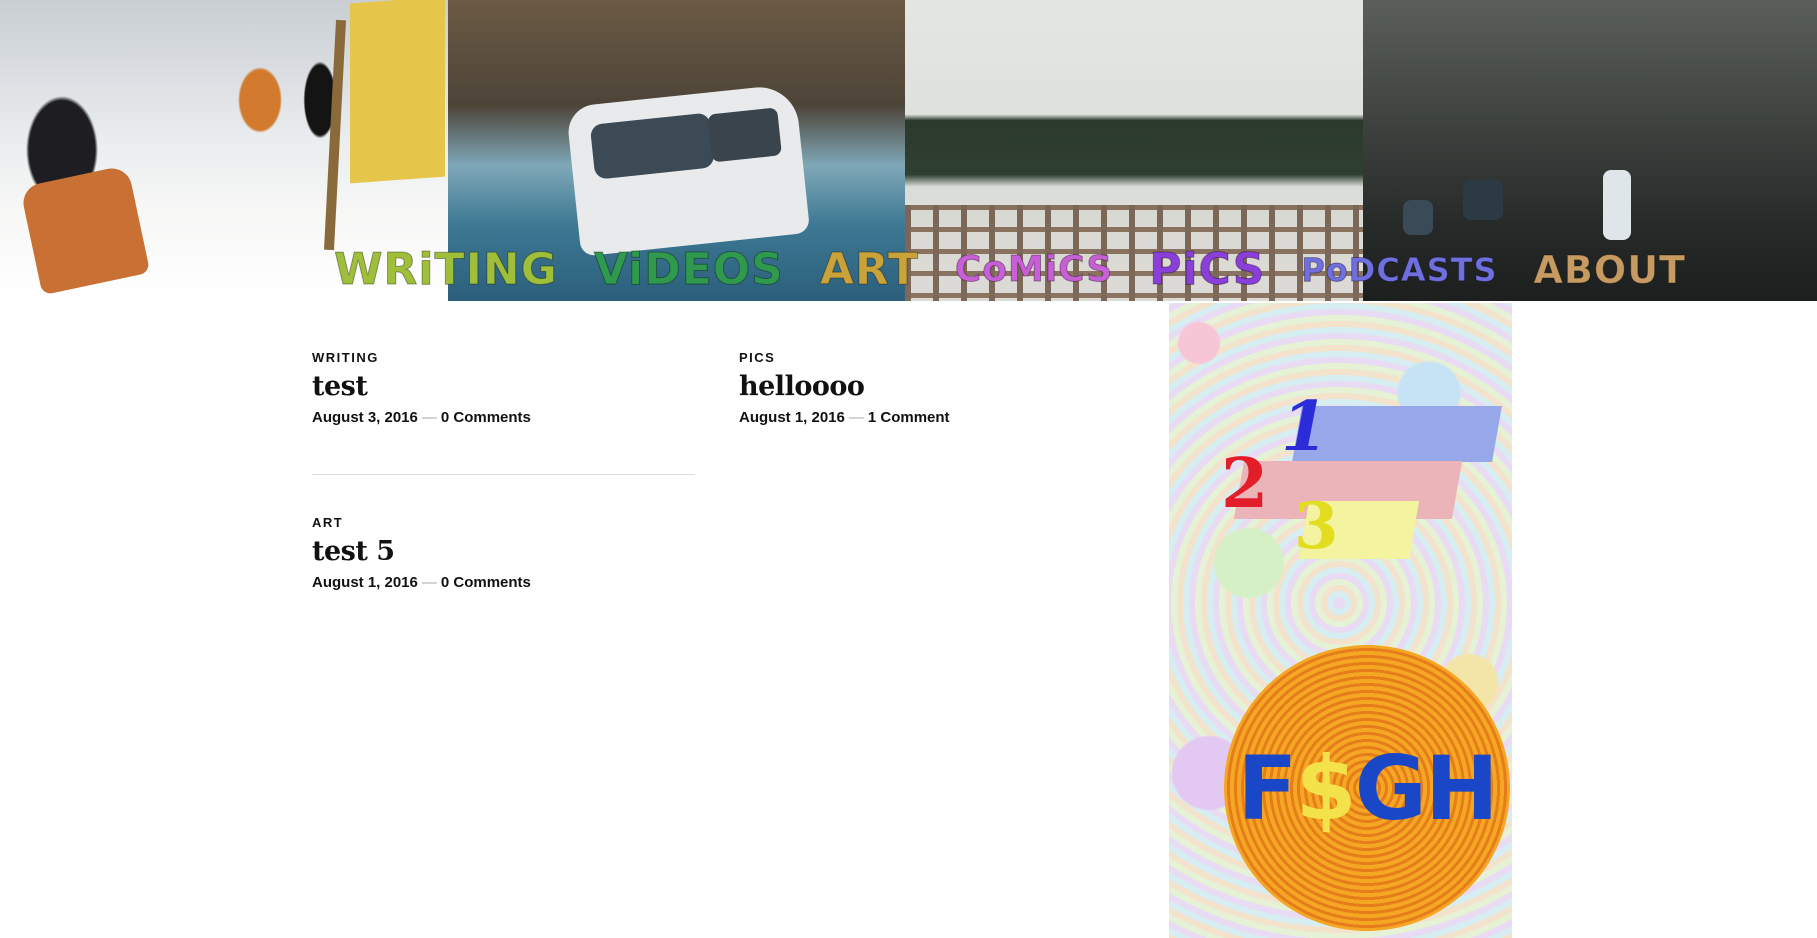  I want to click on number-one: 1, so click(1305, 427).